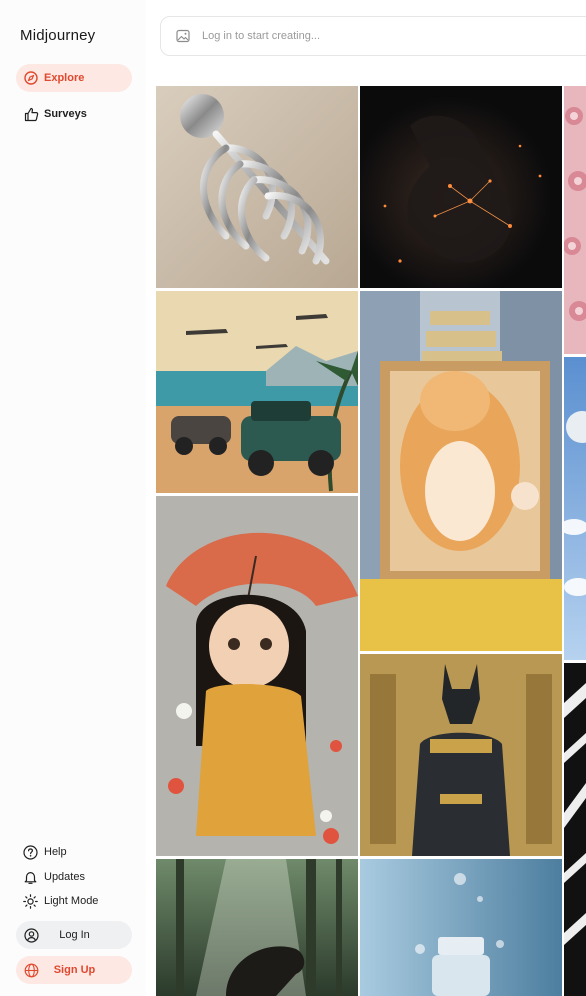 This screenshot has width=586, height=996. What do you see at coordinates (461, 187) in the screenshot?
I see `gallery-image-glowing-hand` at bounding box center [461, 187].